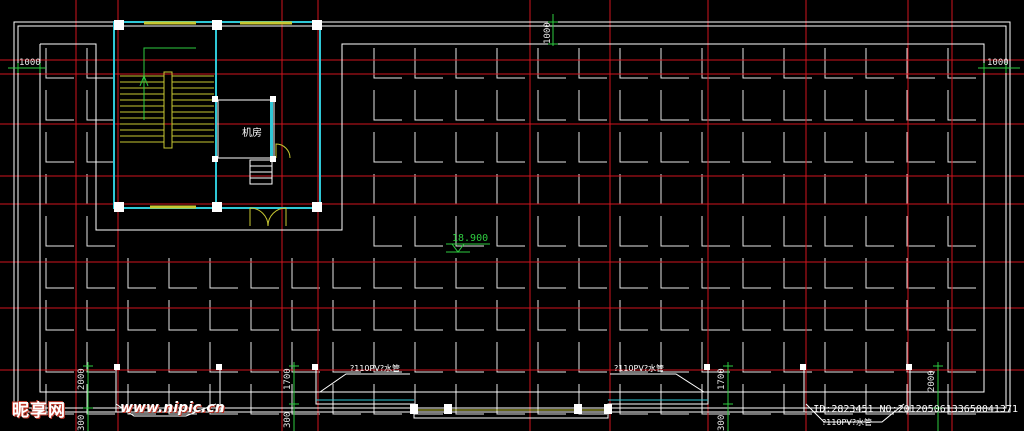 The height and width of the screenshot is (431, 1024). I want to click on pipe-label-right: ?110PV?水管, so click(639, 368).